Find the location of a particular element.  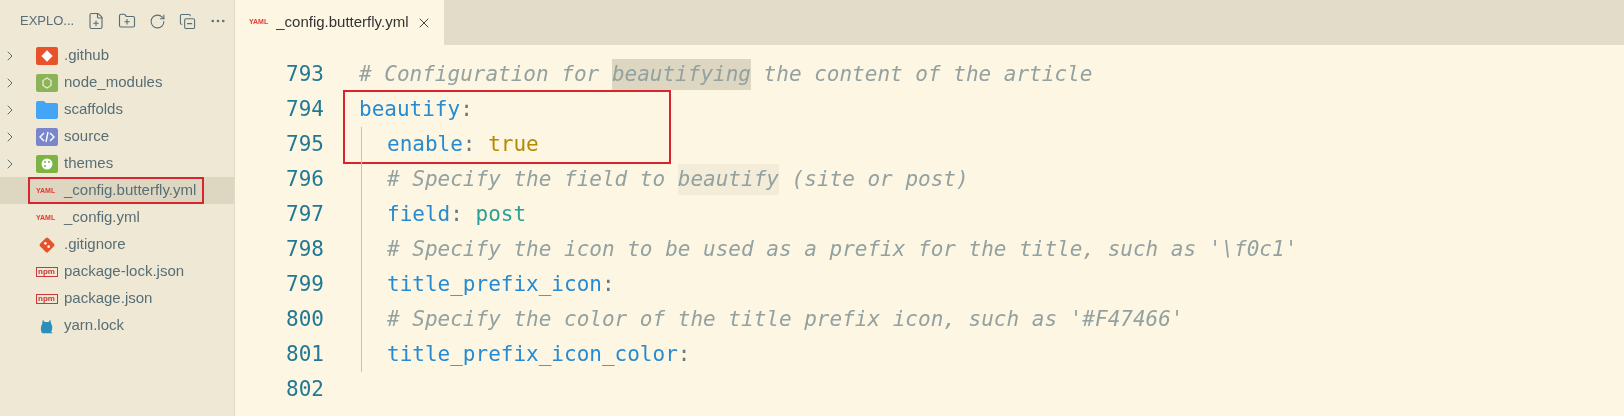

file-name: scaffolds is located at coordinates (93, 109).